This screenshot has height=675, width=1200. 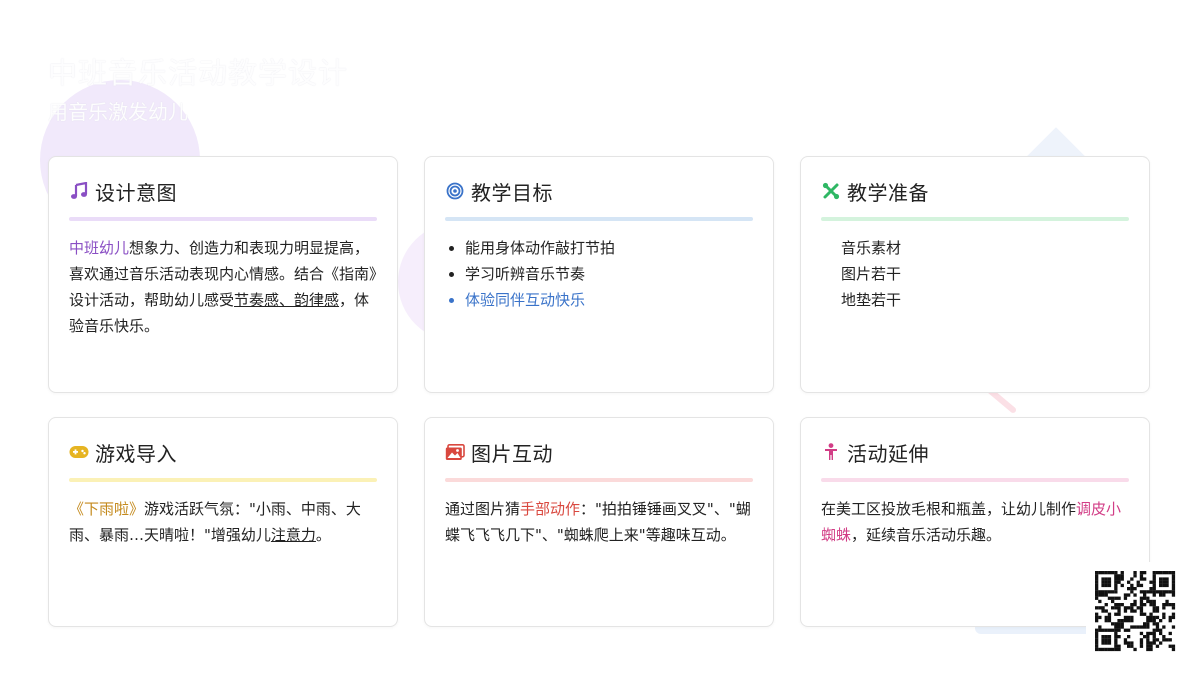 I want to click on card-header: 活动延伸, so click(x=975, y=453).